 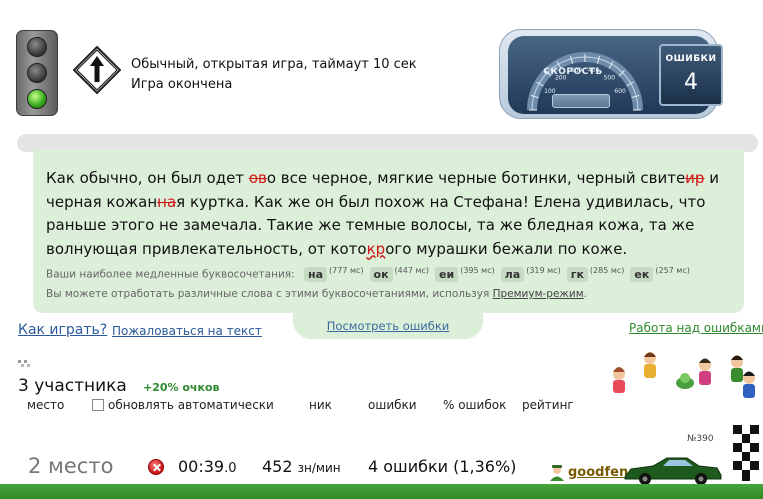 What do you see at coordinates (746, 453) in the screenshot?
I see `finish-flag-icon` at bounding box center [746, 453].